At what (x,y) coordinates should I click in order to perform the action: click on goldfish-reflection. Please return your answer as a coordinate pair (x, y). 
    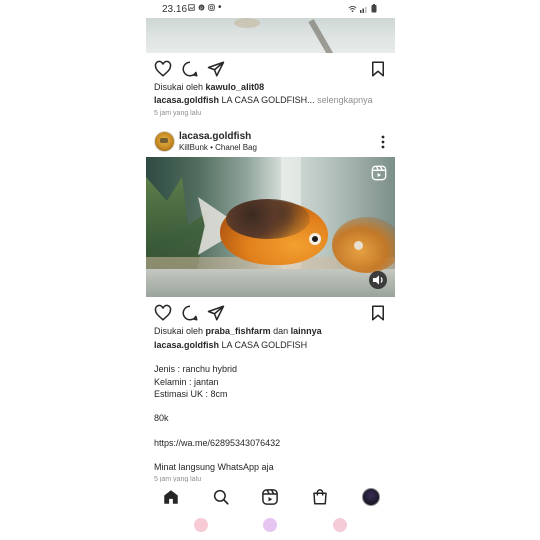
    Looking at the image, I should click on (363, 245).